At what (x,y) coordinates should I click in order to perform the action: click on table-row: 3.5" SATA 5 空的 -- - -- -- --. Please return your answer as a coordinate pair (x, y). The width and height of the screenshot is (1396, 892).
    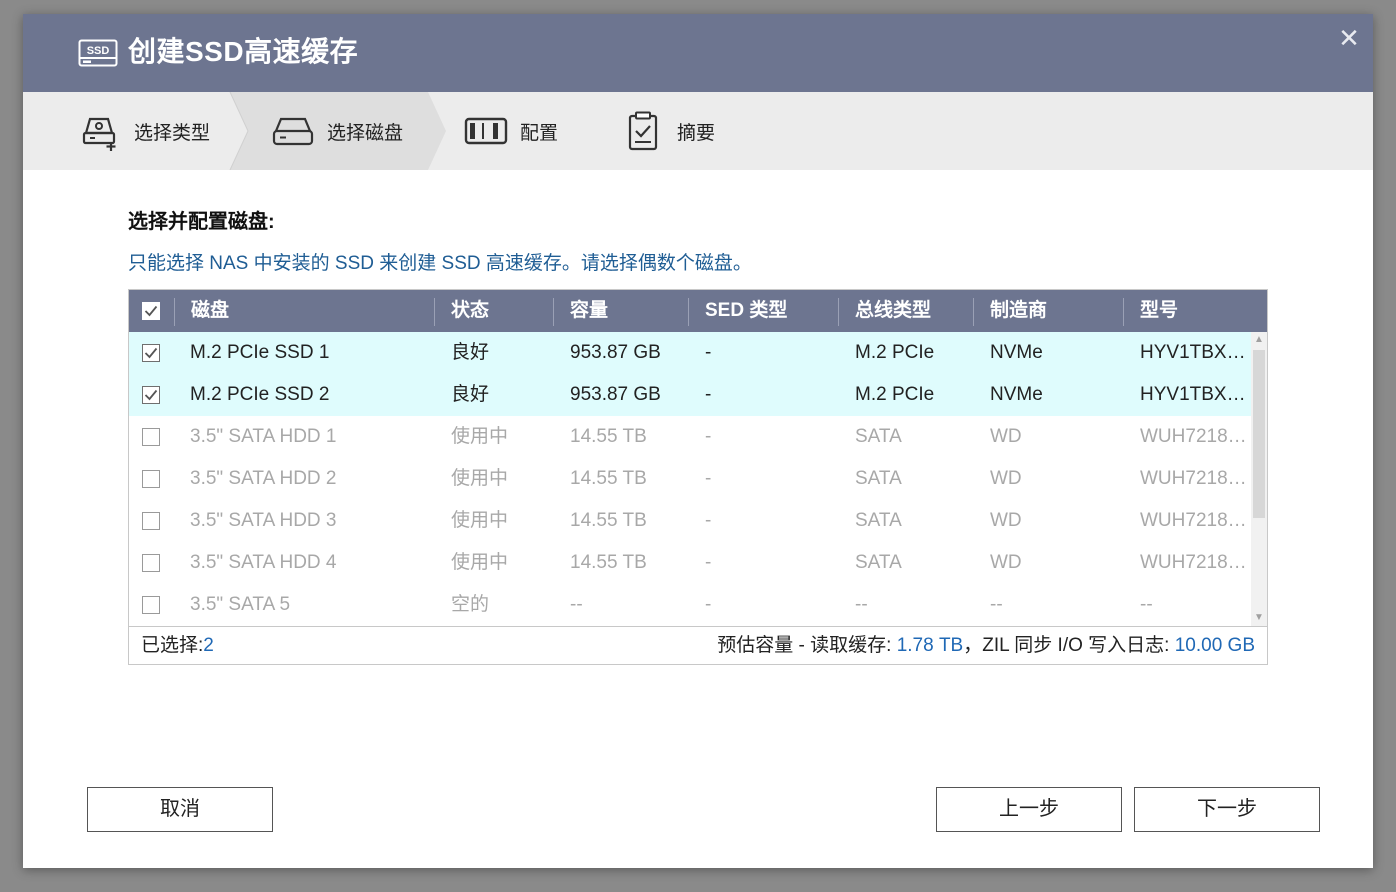
    Looking at the image, I should click on (690, 605).